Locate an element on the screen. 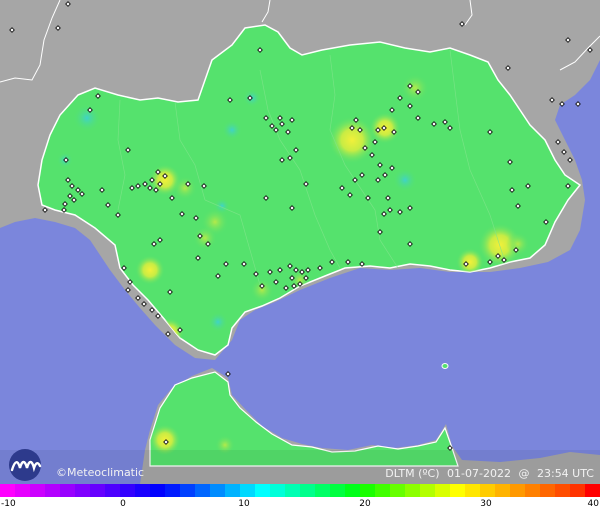 The height and width of the screenshot is (517, 600). copyright-symbol: © is located at coordinates (61, 472).